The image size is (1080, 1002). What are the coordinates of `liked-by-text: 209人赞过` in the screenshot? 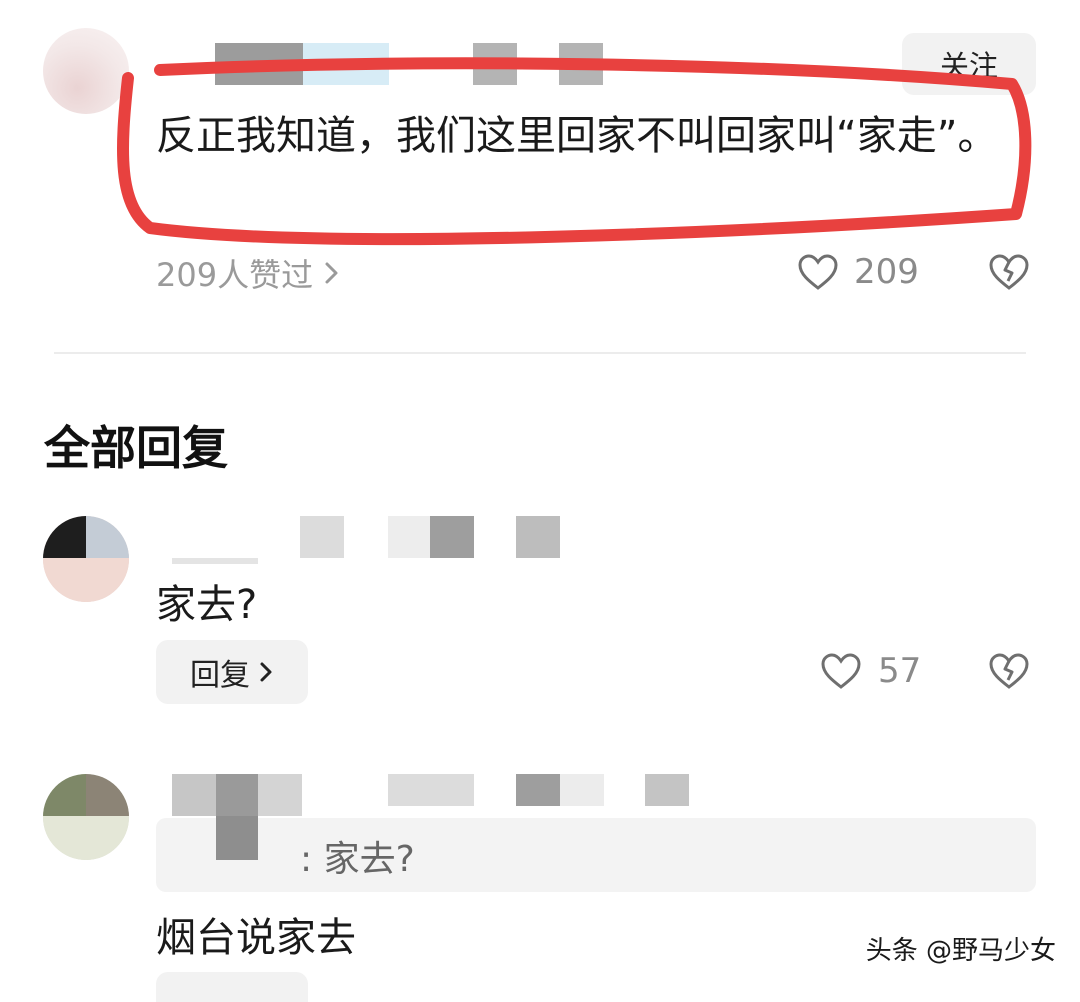 It's located at (235, 275).